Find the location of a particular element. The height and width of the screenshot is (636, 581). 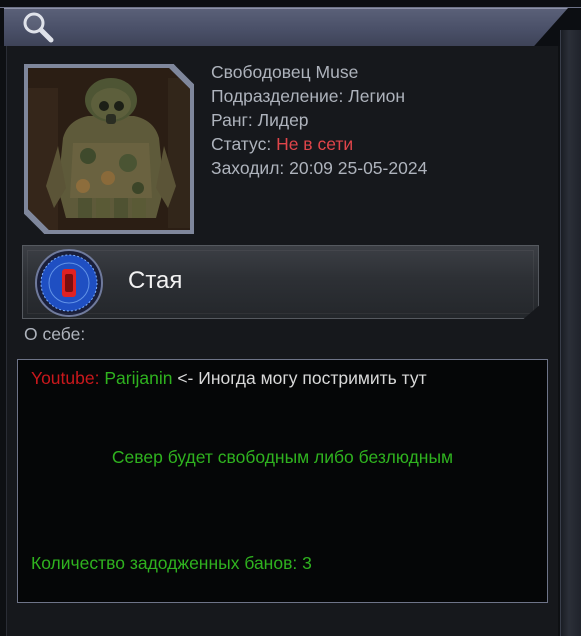

youtube-label: Youtube: is located at coordinates (65, 378).